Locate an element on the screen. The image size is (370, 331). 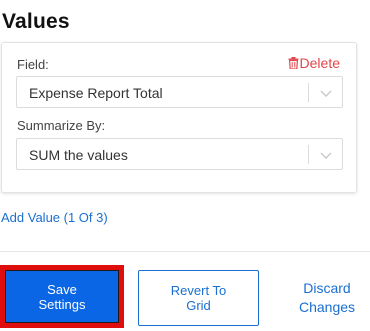
discard-changes-label: Discard Changes is located at coordinates (327, 297).